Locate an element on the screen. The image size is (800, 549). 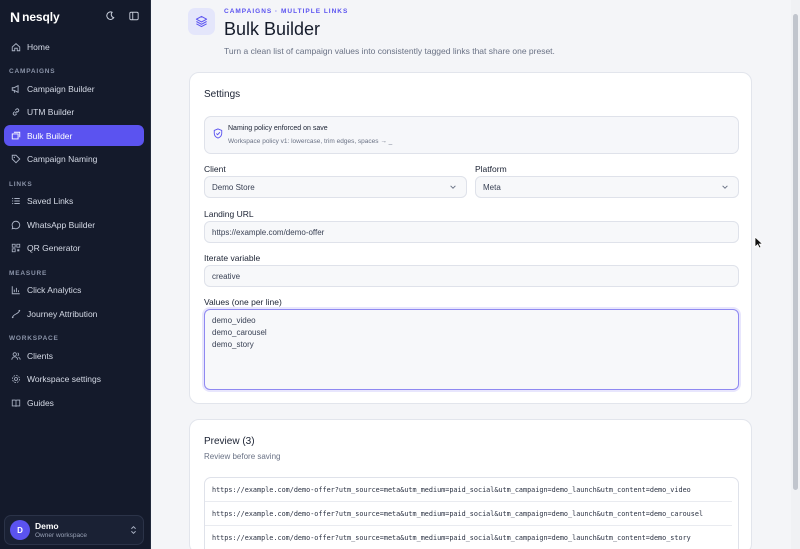
sidebar-item-home: Home is located at coordinates (74, 46).